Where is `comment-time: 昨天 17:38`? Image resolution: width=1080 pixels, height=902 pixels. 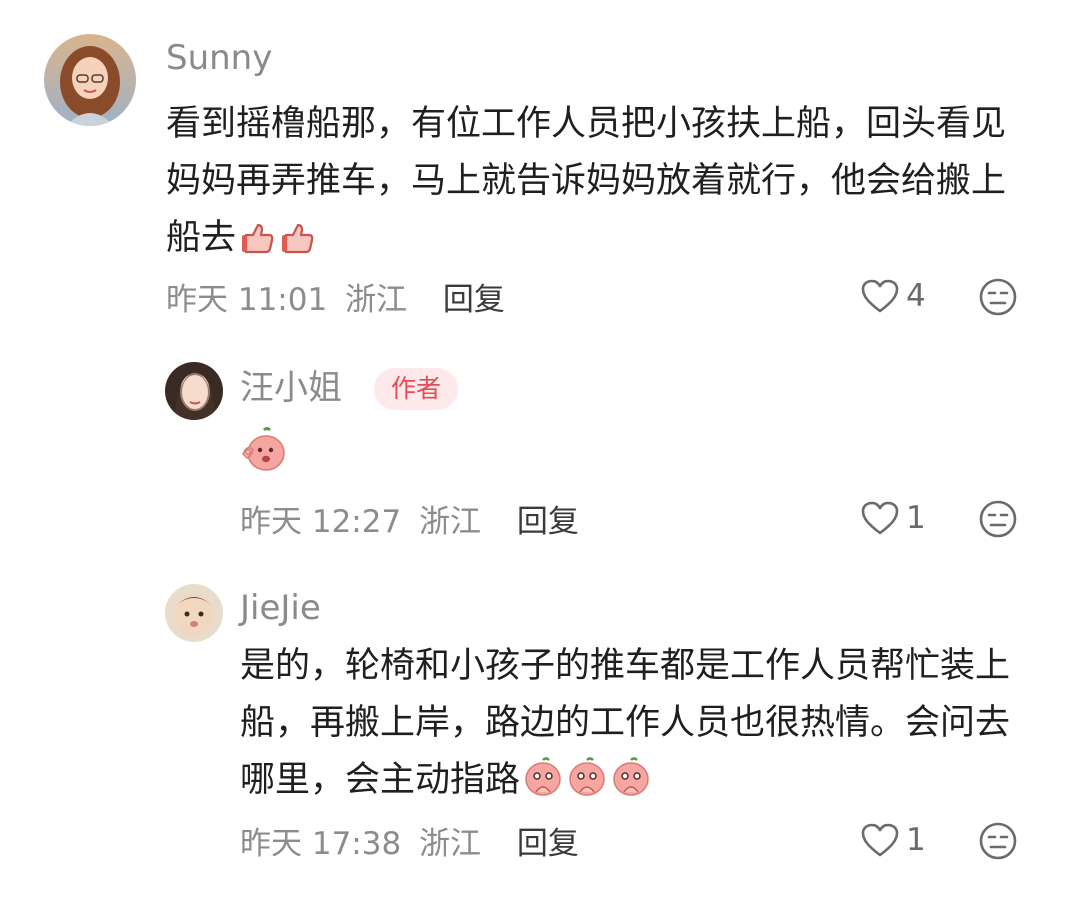
comment-time: 昨天 17:38 is located at coordinates (321, 844).